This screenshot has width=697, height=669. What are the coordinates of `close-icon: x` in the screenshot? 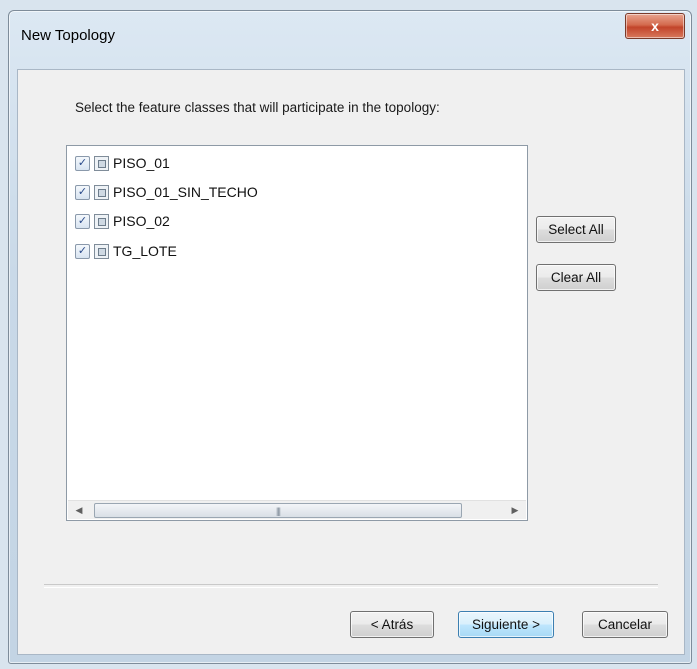 It's located at (655, 26).